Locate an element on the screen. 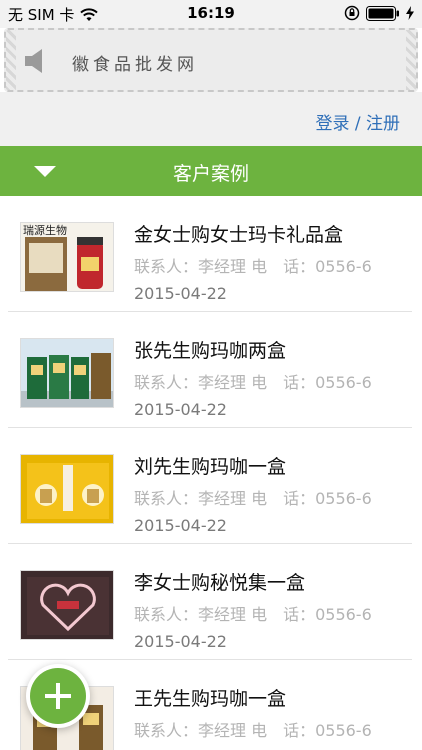 The height and width of the screenshot is (750, 422). section-title: 客户案例 is located at coordinates (210, 174).